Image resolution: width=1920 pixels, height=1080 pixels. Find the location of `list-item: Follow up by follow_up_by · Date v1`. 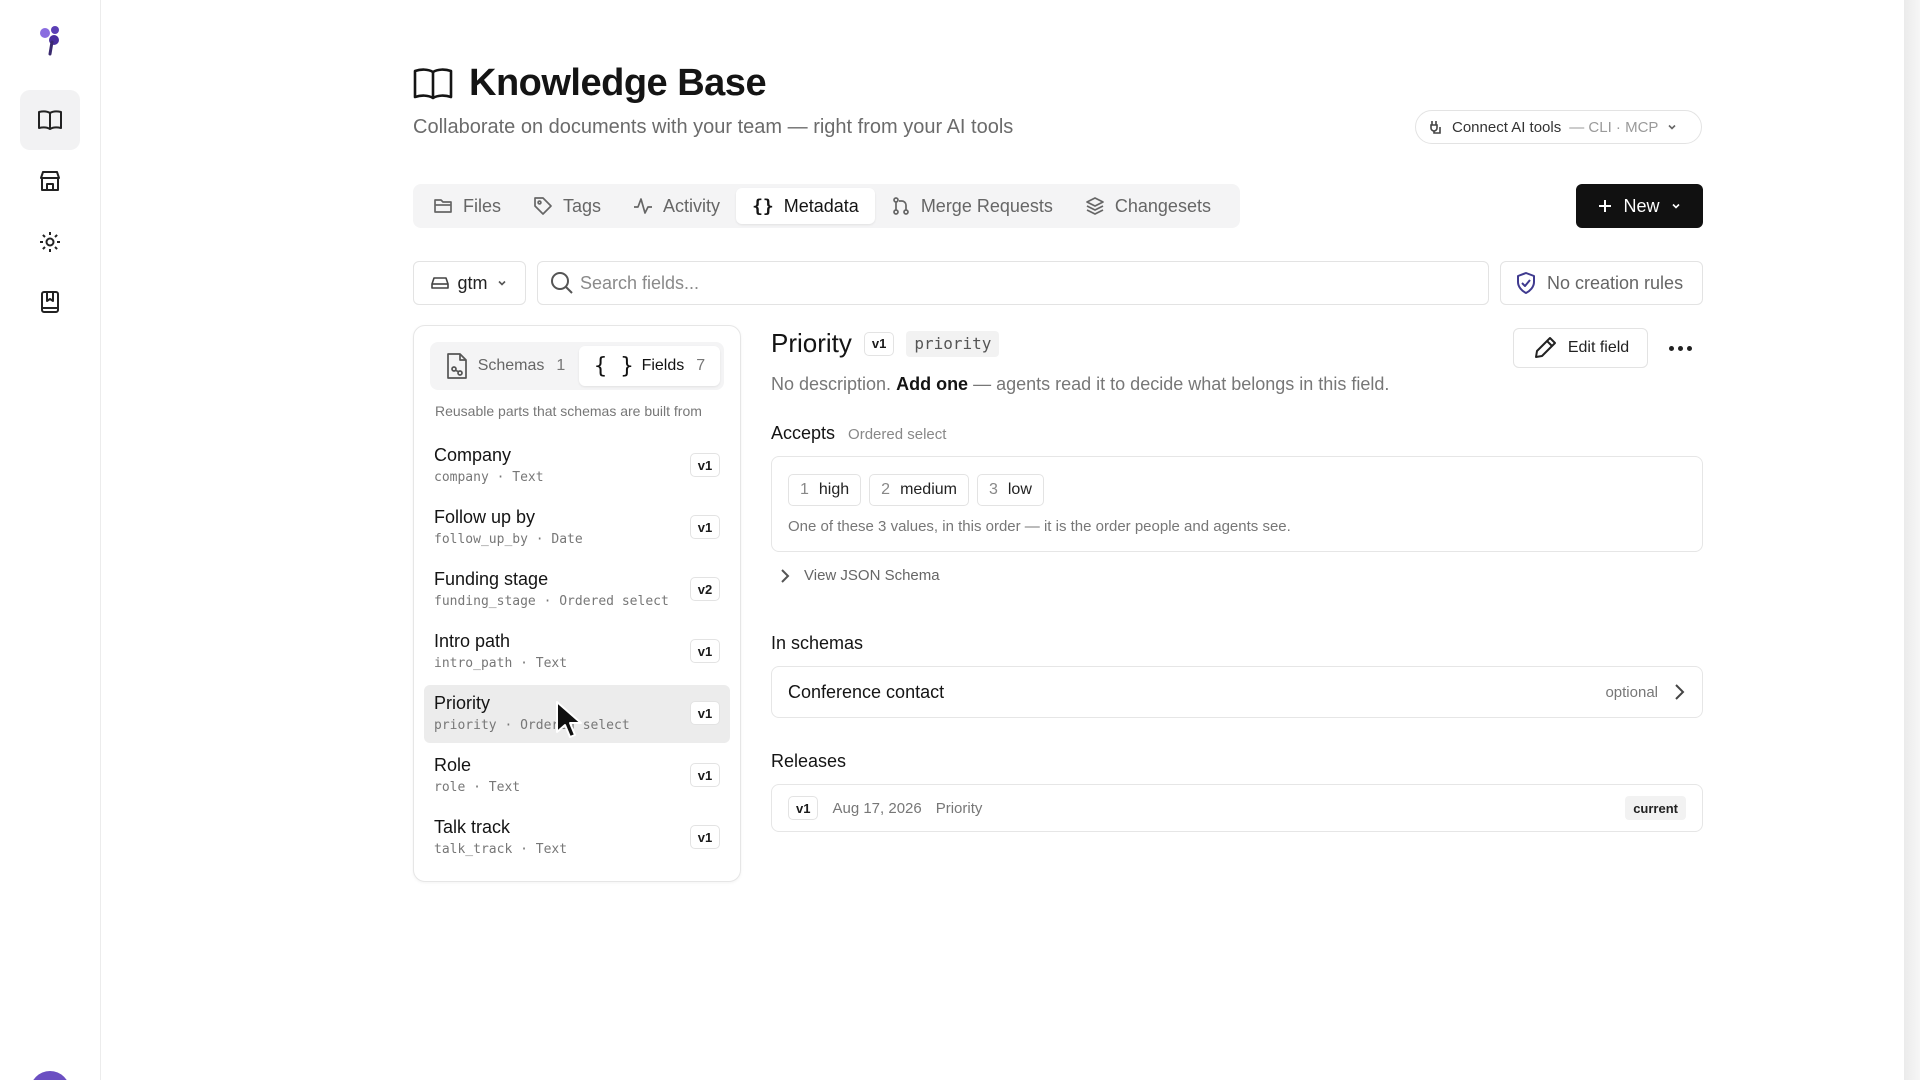

list-item: Follow up by follow_up_by · Date v1 is located at coordinates (577, 528).